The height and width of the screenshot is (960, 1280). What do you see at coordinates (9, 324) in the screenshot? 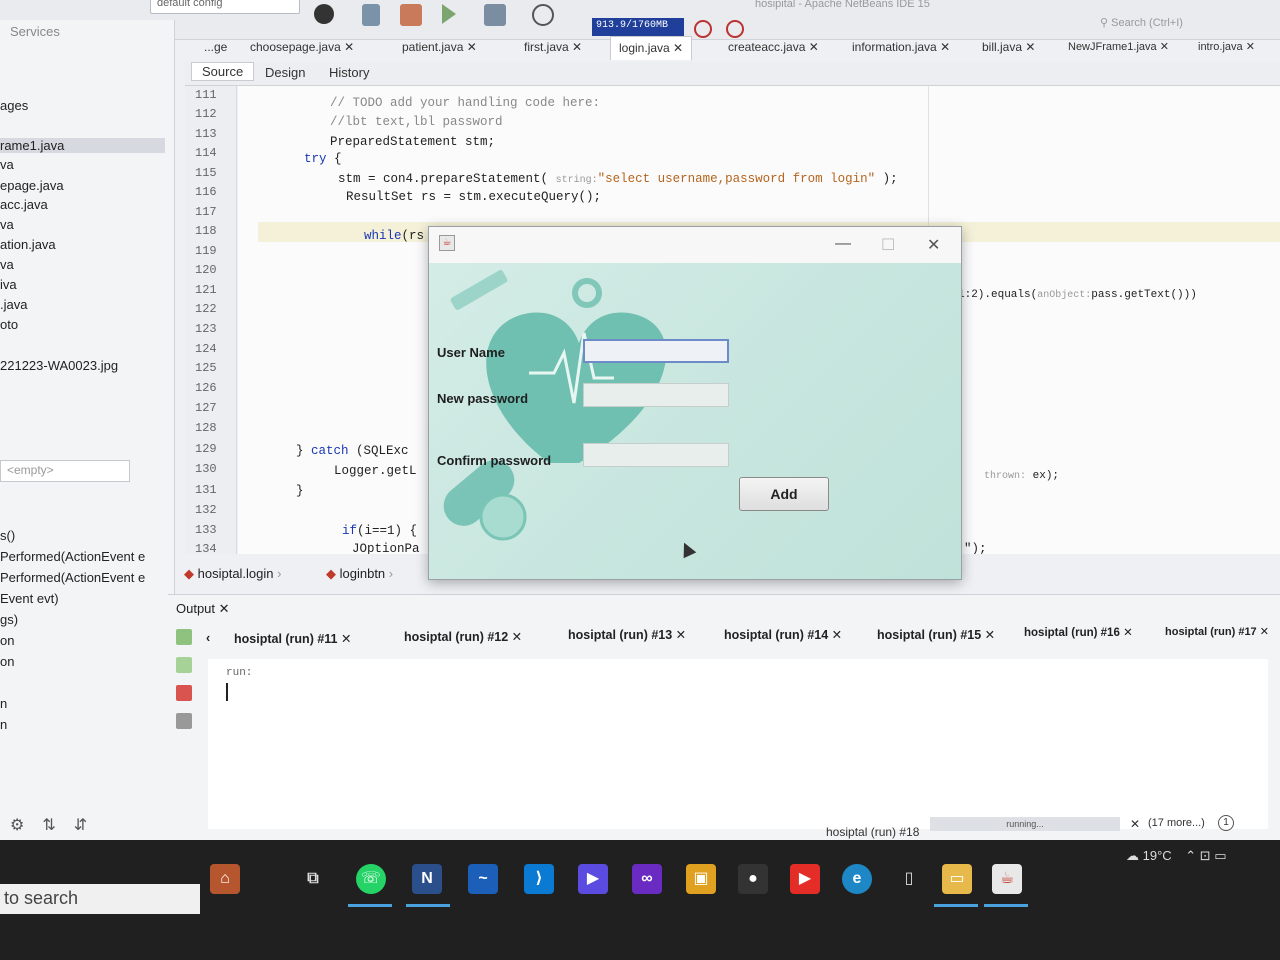
I see `project-item: oto` at bounding box center [9, 324].